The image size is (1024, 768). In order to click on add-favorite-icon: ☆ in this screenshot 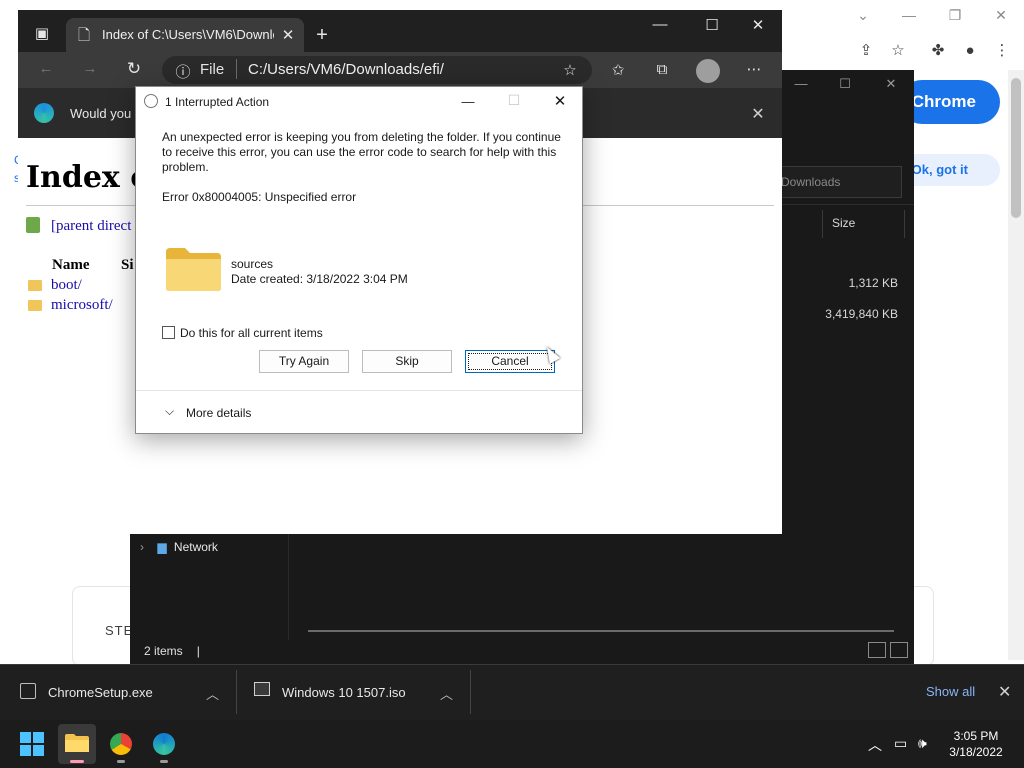, I will do `click(570, 70)`.